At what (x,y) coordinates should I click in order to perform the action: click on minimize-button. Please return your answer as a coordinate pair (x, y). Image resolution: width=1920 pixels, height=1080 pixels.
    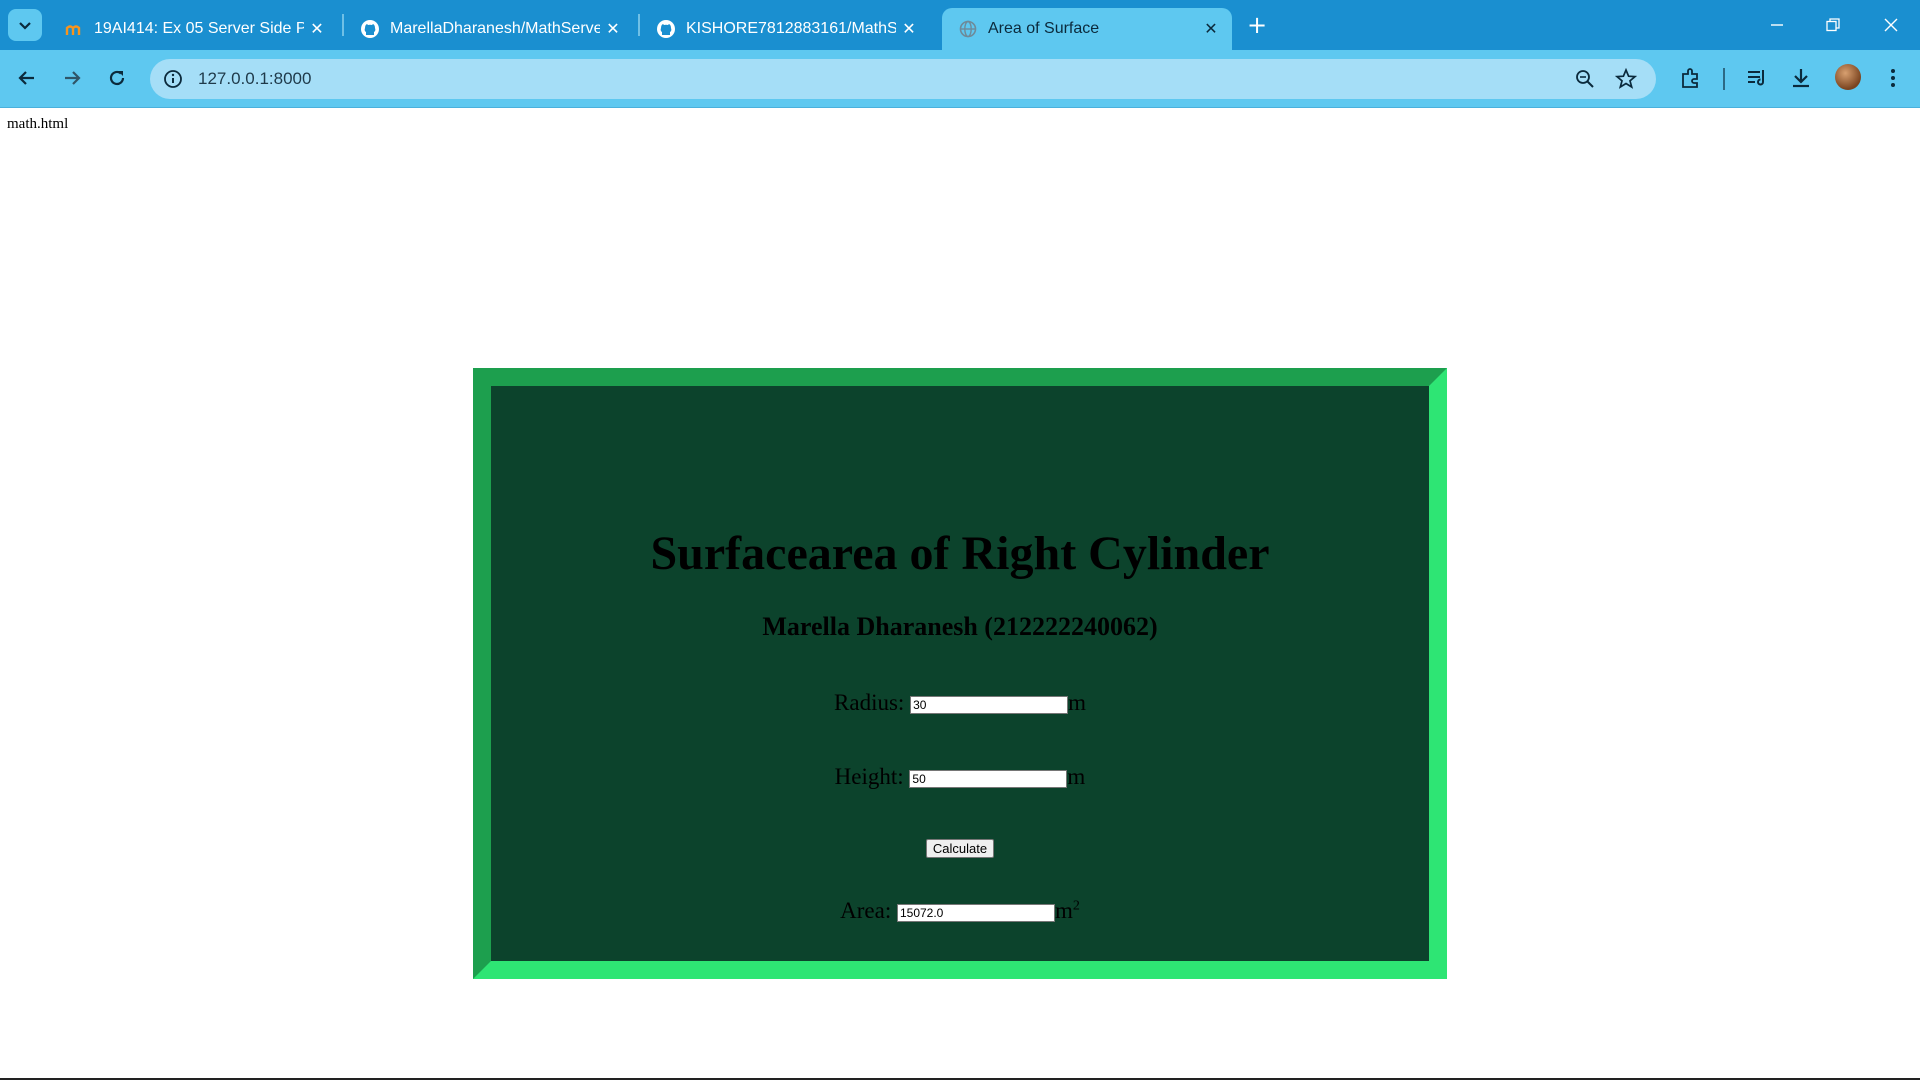
    Looking at the image, I should click on (1777, 25).